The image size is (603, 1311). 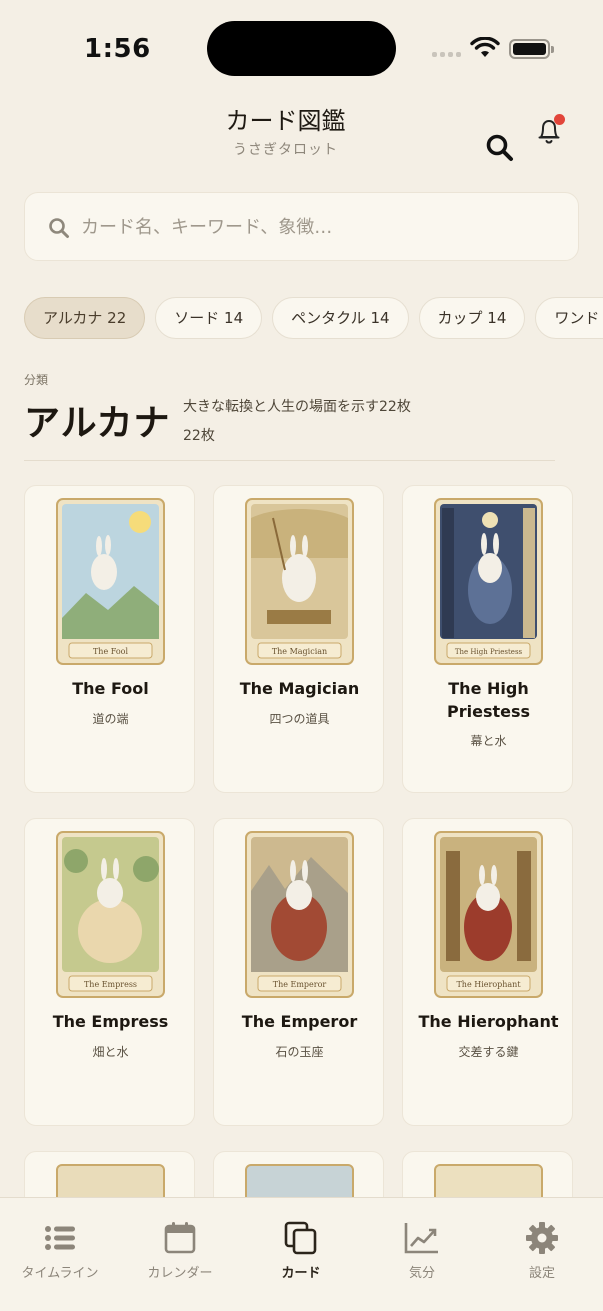 I want to click on card-name: The Empress, so click(x=110, y=1021).